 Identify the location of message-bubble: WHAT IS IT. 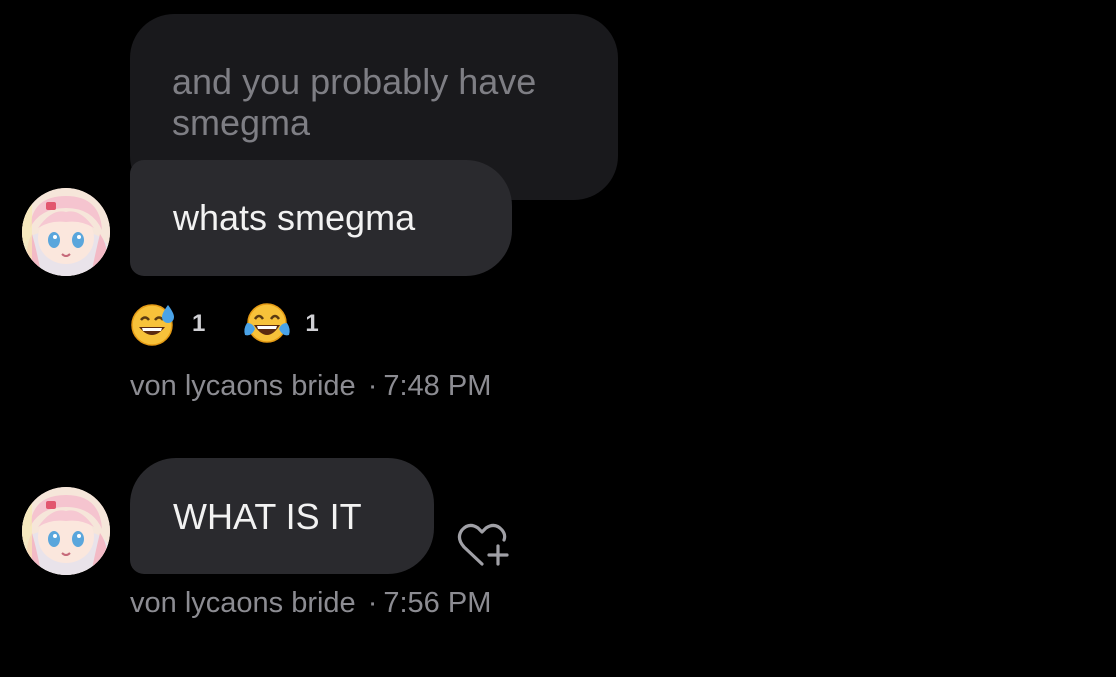
(282, 516).